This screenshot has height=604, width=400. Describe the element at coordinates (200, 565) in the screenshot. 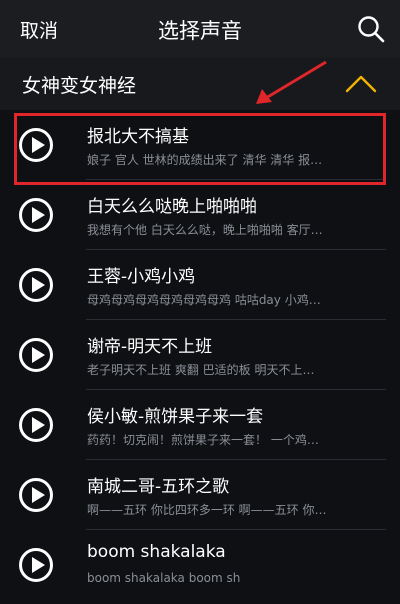

I see `sound-item: boom shakalaka boom shakalaka boom sh` at that location.